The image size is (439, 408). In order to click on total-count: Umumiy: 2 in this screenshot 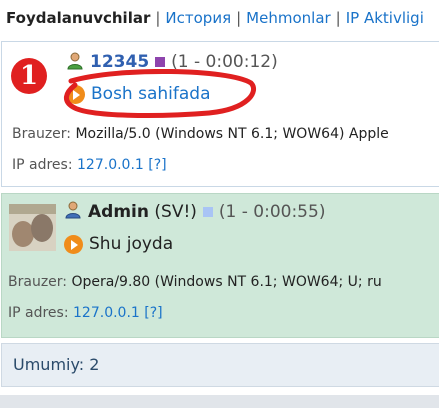, I will do `click(56, 364)`.